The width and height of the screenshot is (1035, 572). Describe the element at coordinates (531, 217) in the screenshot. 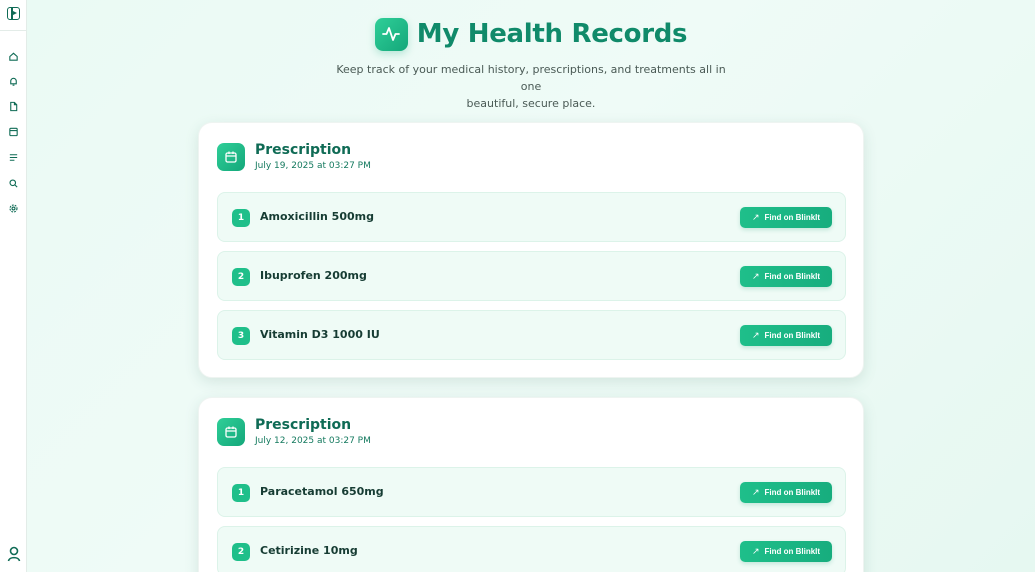

I see `medicine-item: 1 Amoxicillin 500mg ↗ Find on BlinkIt` at that location.